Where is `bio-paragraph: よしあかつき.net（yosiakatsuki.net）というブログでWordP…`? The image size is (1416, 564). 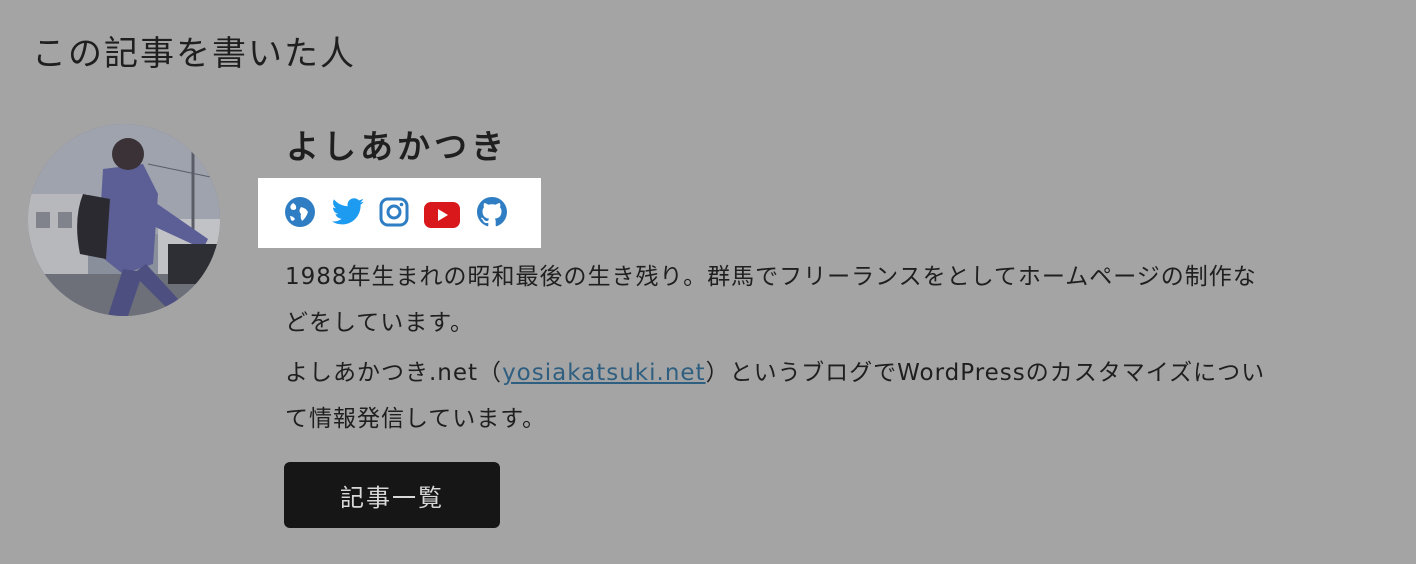
bio-paragraph: よしあかつき.net（yosiakatsuki.net）というブログでWordP… is located at coordinates (780, 396).